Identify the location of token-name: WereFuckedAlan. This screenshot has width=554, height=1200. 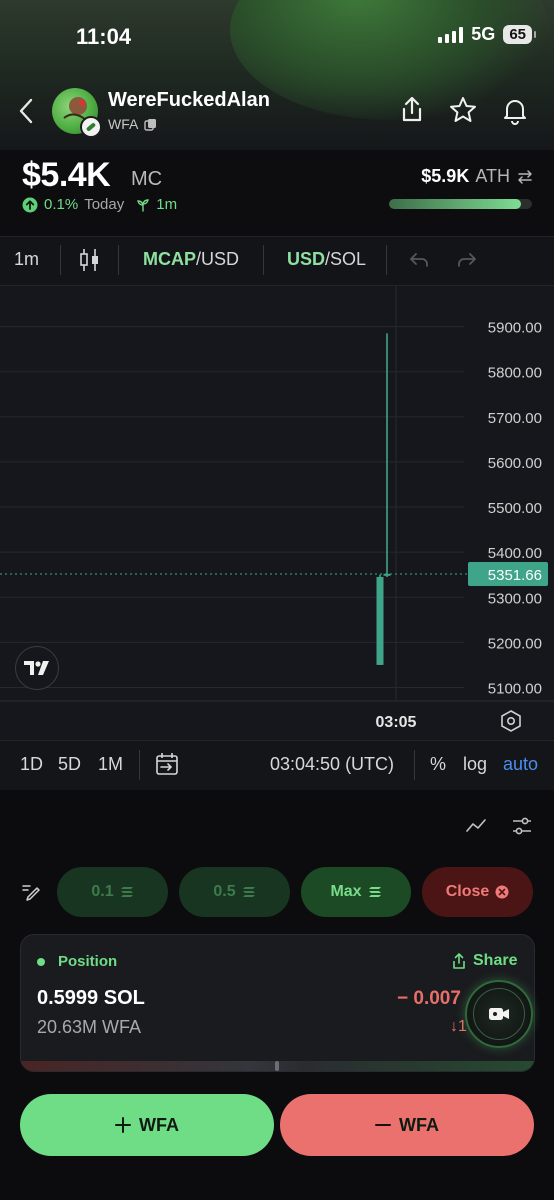
(189, 100).